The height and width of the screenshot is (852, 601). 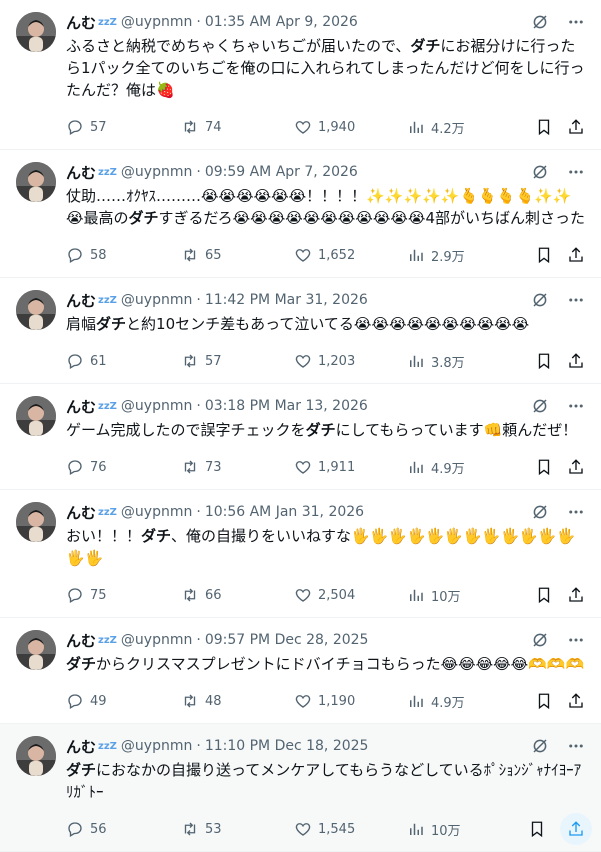 I want to click on like-button: 1,203, so click(x=350, y=361).